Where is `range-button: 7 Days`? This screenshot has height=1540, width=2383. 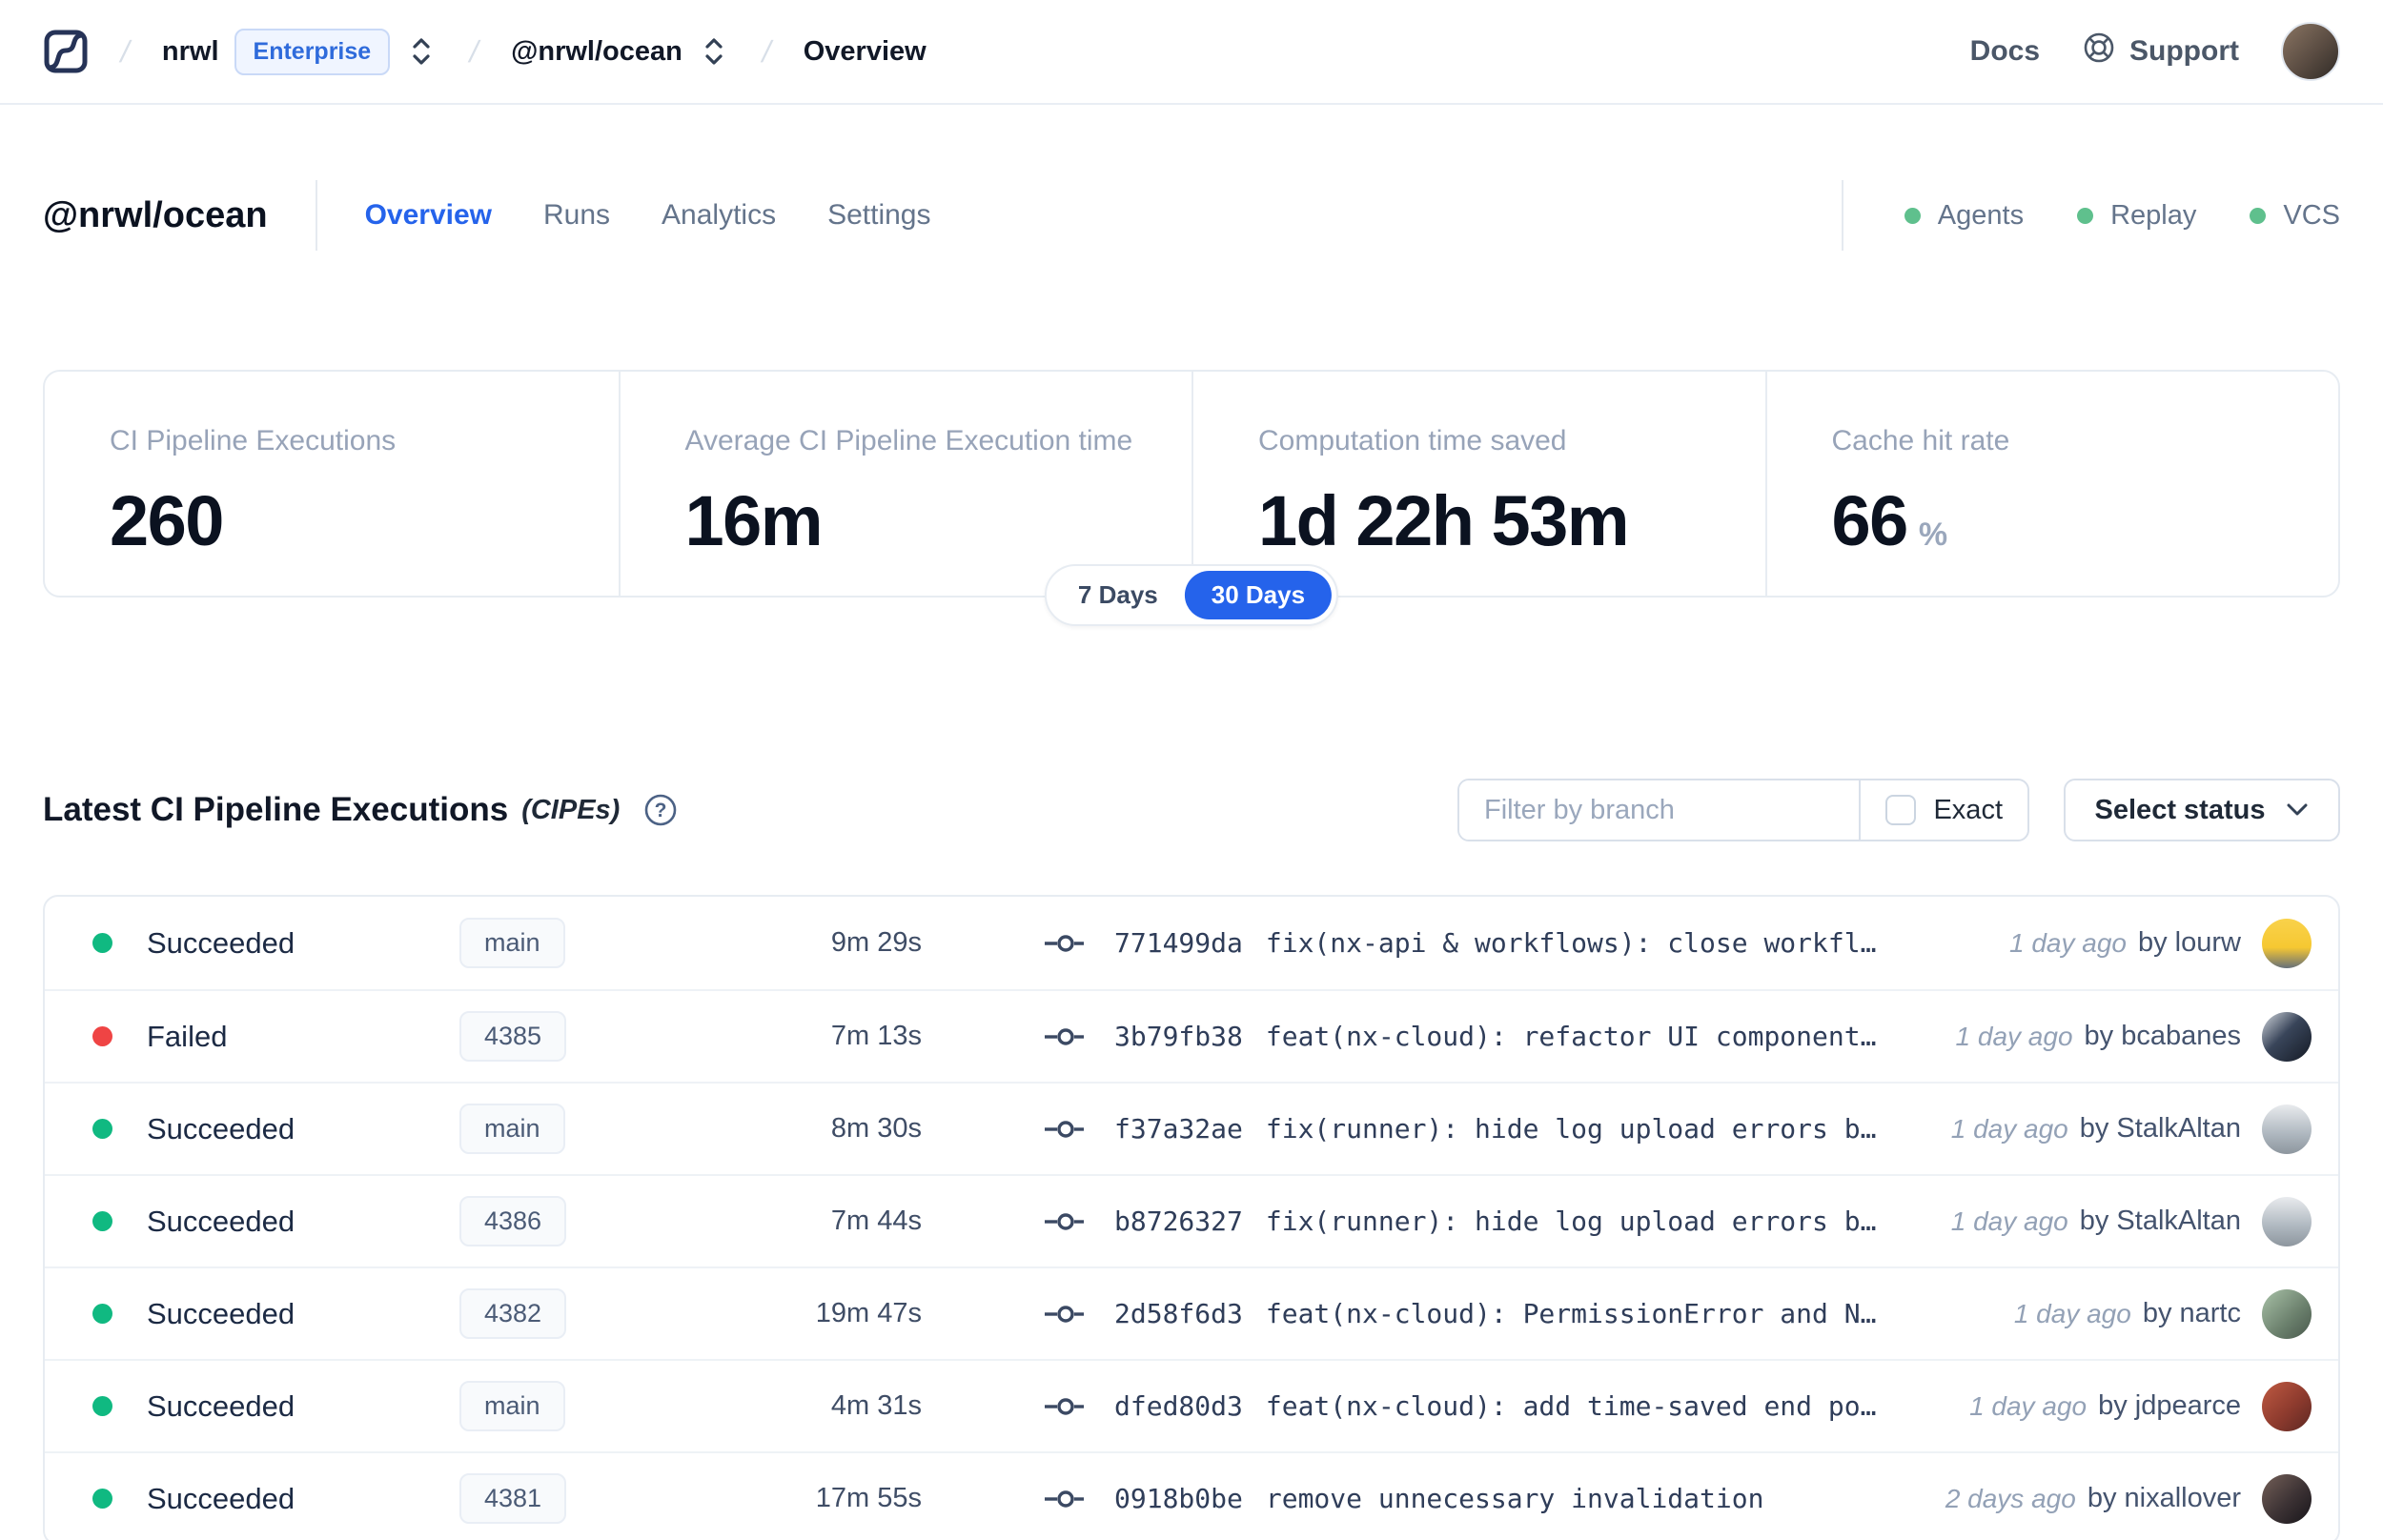
range-button: 7 Days is located at coordinates (1118, 595).